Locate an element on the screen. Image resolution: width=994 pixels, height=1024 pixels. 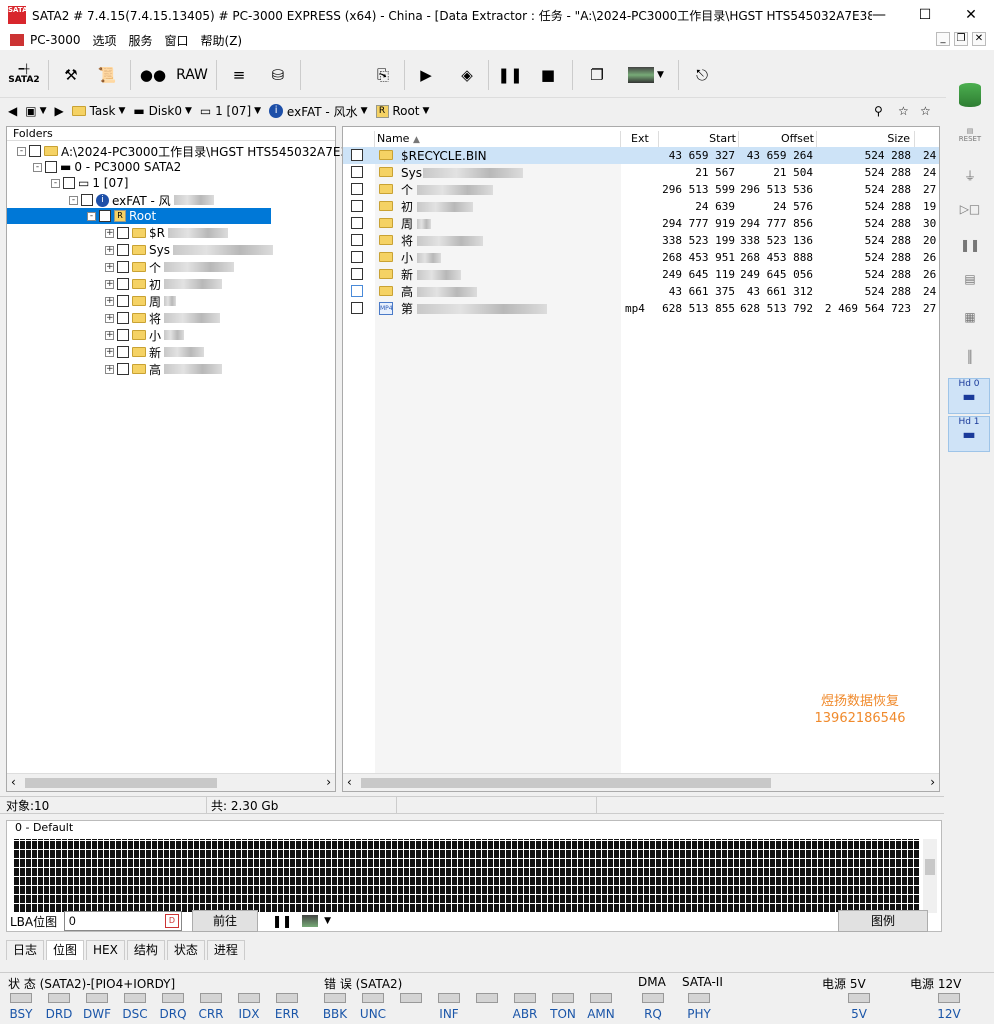
tree-button: ◈ is located at coordinates (467, 75).